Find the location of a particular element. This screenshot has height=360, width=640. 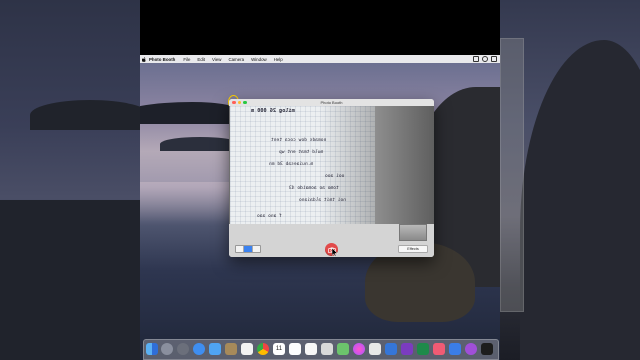

menu-file: File is located at coordinates (186, 59).